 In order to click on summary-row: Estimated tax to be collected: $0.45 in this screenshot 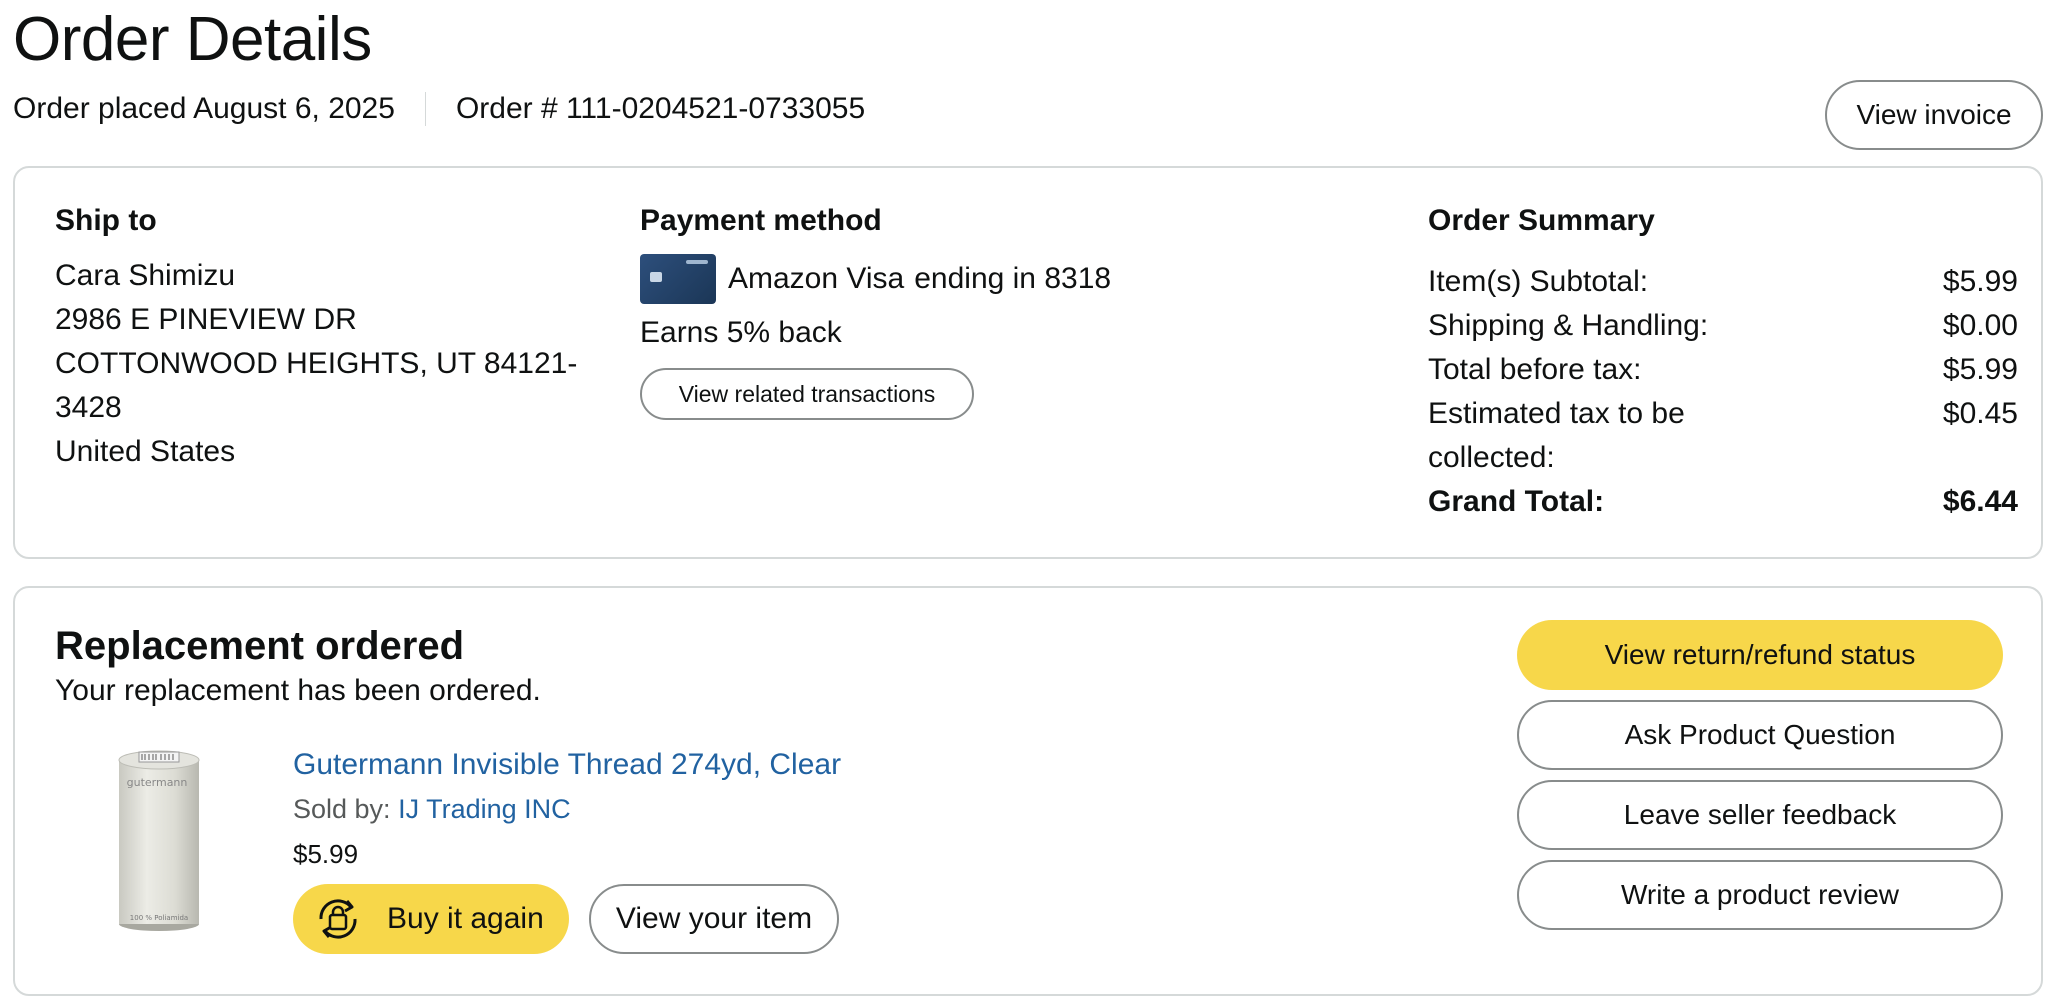, I will do `click(1723, 436)`.